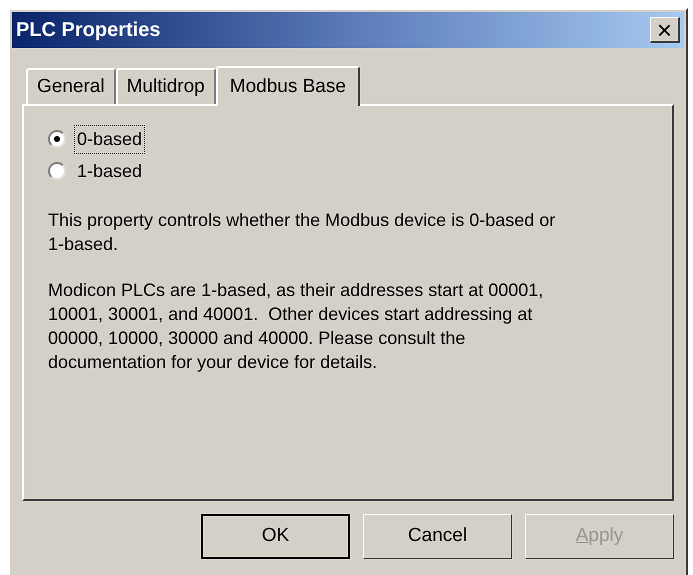 This screenshot has width=693, height=575. Describe the element at coordinates (71, 86) in the screenshot. I see `tab: General` at that location.